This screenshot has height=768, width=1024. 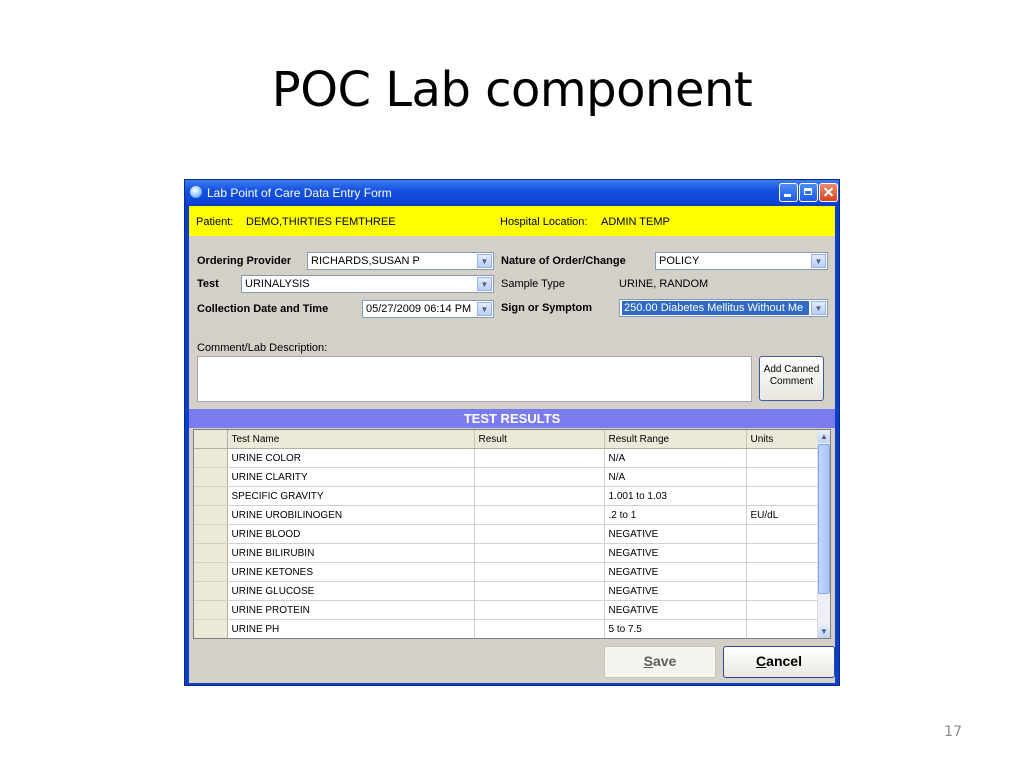 What do you see at coordinates (263, 309) in the screenshot?
I see `collection-date-label: Collection Date and Time` at bounding box center [263, 309].